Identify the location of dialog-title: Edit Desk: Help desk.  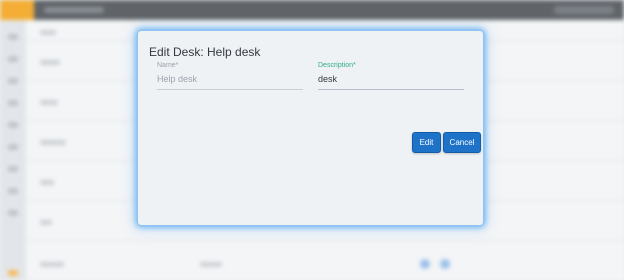
(205, 52).